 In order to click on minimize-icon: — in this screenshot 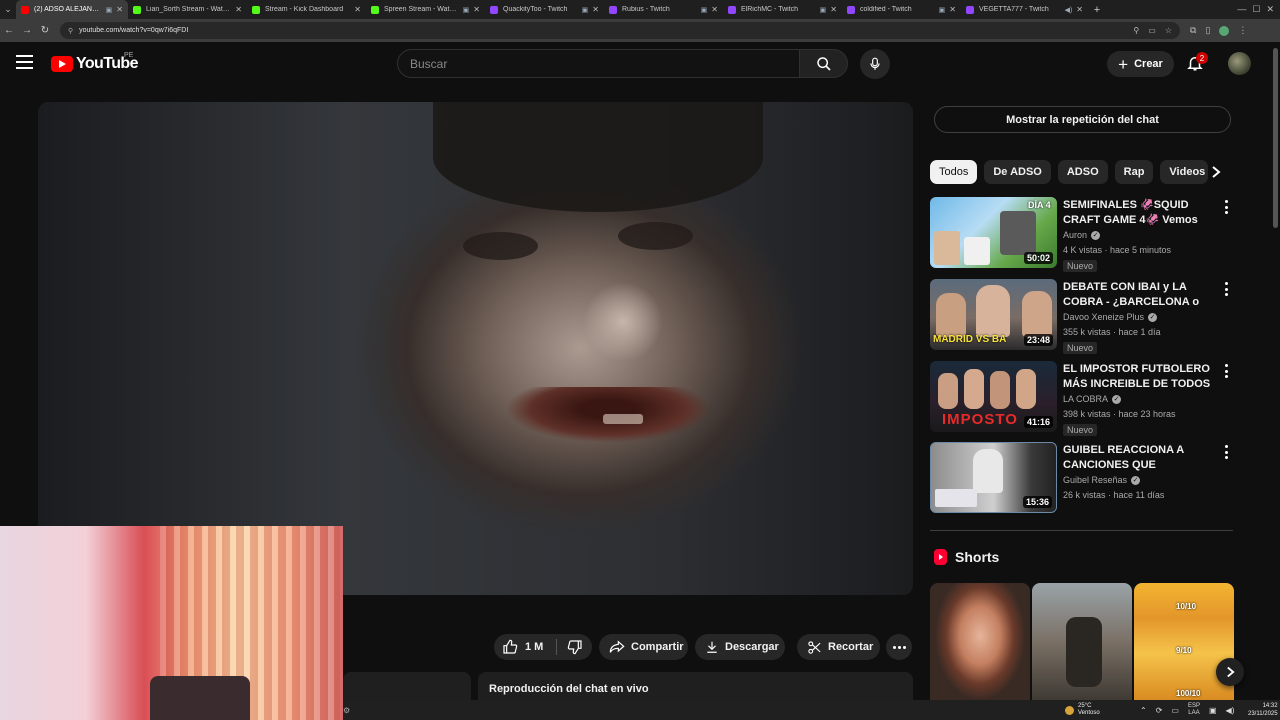, I will do `click(1241, 9)`.